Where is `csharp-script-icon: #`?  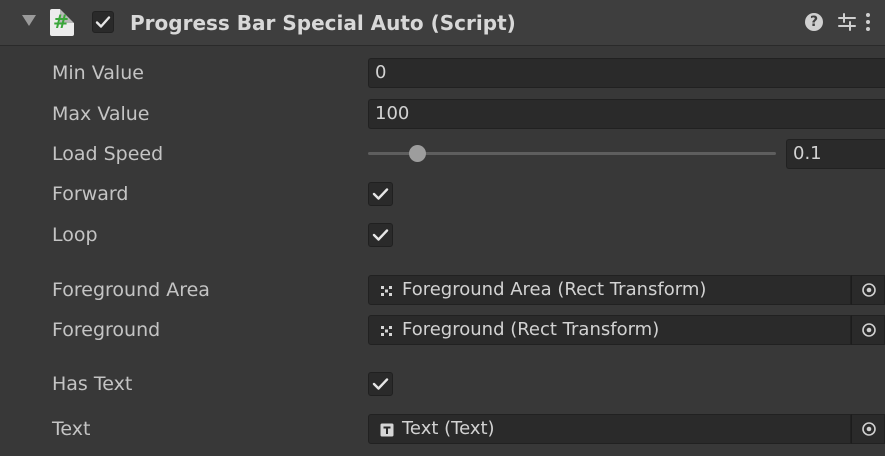 csharp-script-icon: # is located at coordinates (62, 22).